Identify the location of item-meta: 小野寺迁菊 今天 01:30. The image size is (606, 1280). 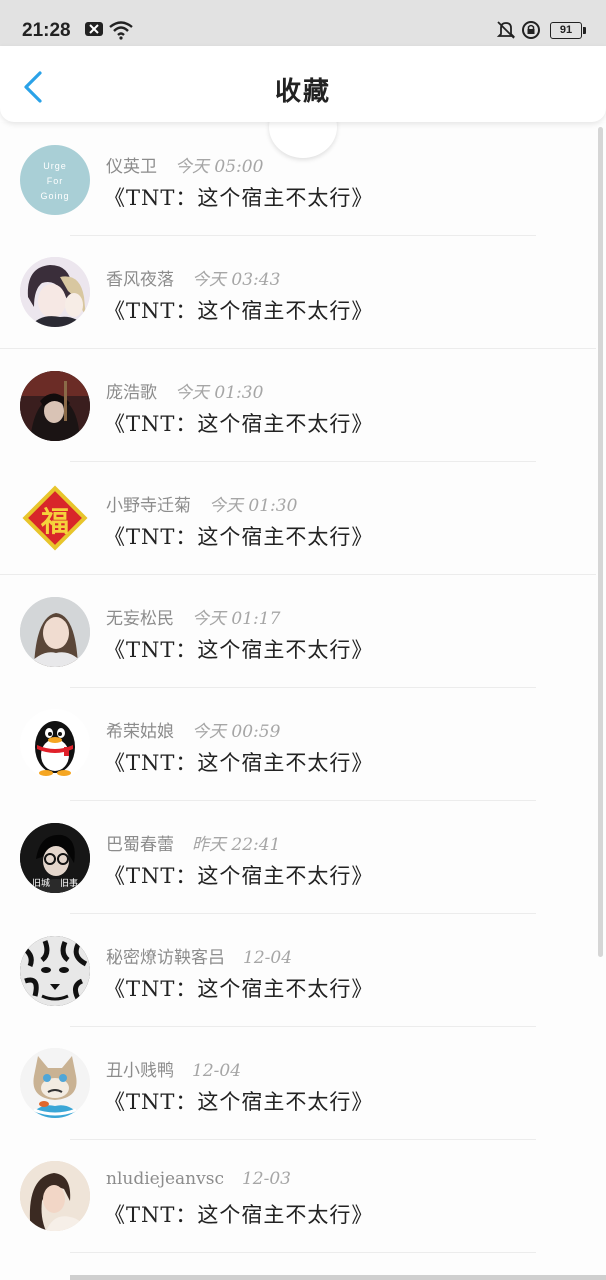
(201, 503).